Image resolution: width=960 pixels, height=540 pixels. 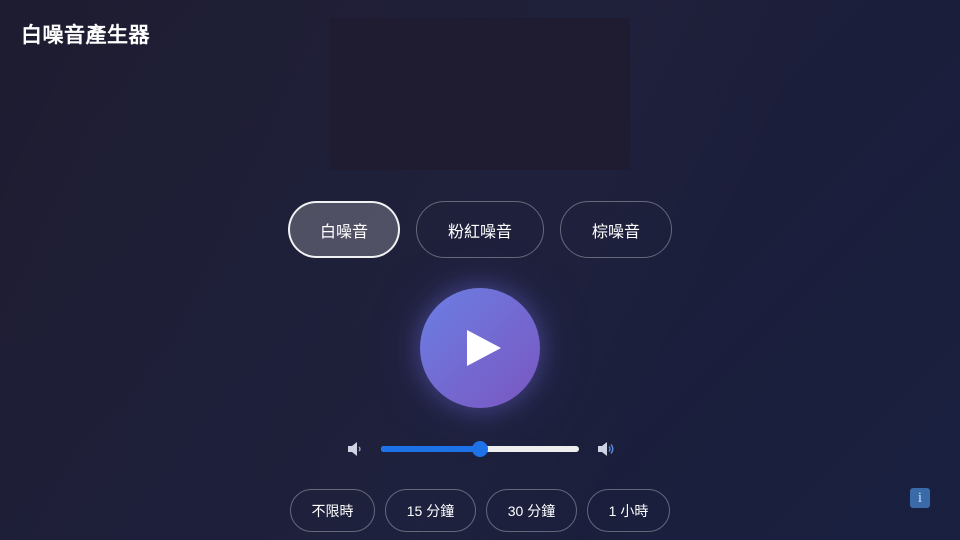 I want to click on page-title: 白噪音產生器, so click(x=85, y=35).